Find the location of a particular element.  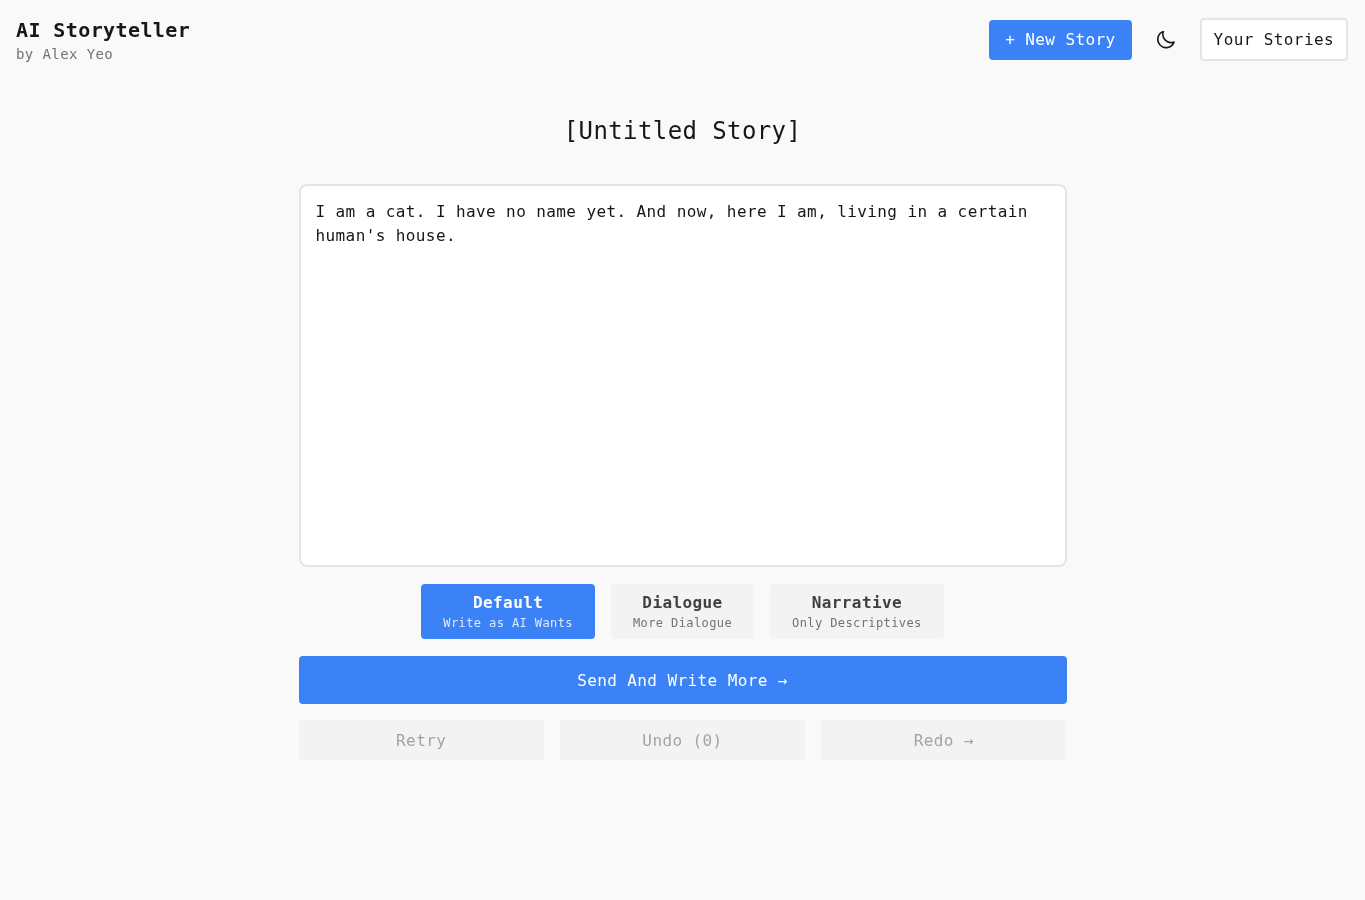

mode-label: Default is located at coordinates (508, 602).